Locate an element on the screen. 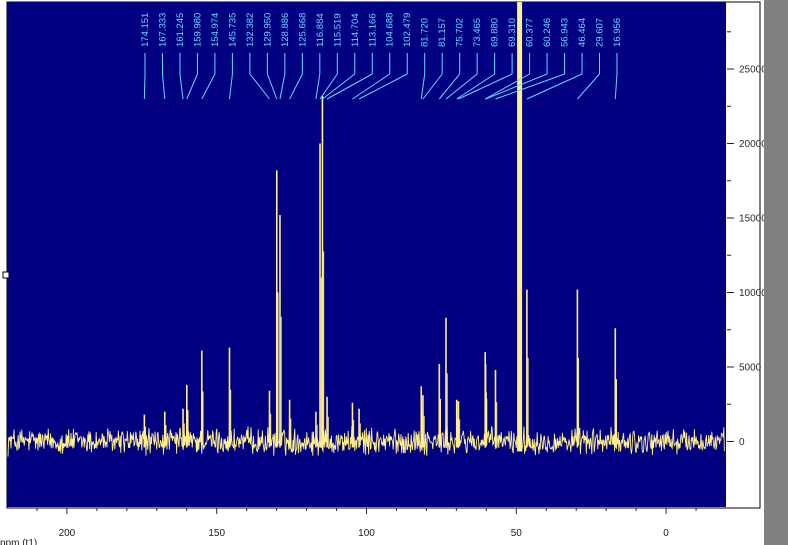  peak-label: 174.151 is located at coordinates (145, 30).